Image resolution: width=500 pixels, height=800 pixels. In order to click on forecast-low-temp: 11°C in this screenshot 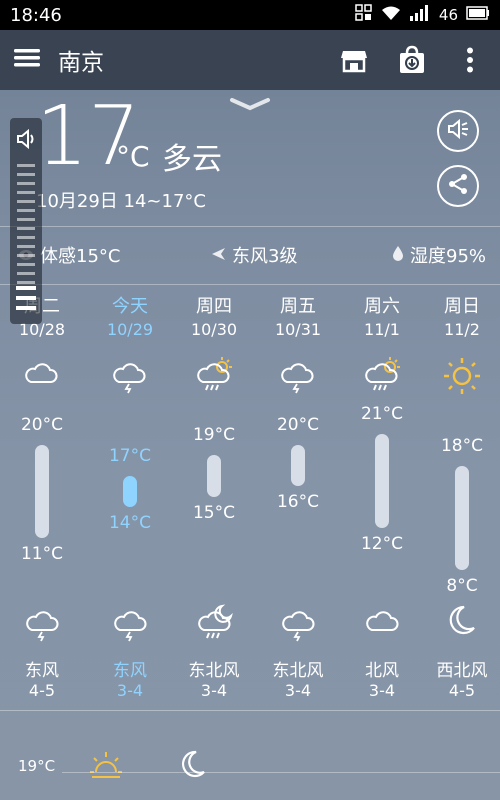, I will do `click(41, 554)`.